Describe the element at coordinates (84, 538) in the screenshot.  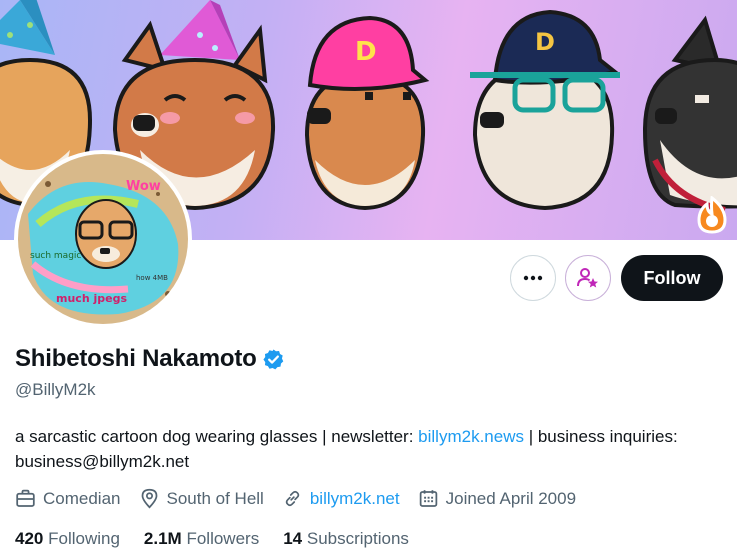
I see `following-label: Following` at that location.